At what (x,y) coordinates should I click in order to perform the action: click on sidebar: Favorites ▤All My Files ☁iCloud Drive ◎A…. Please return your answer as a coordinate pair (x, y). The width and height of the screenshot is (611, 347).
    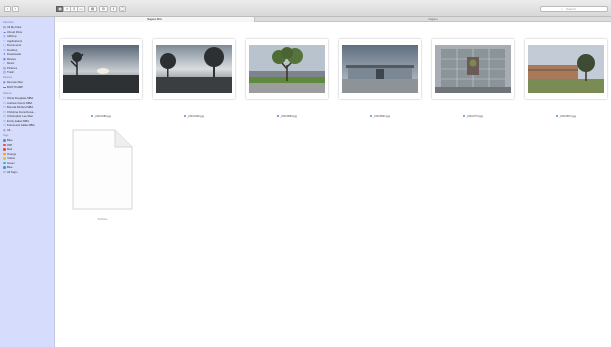
    Looking at the image, I should click on (27, 182).